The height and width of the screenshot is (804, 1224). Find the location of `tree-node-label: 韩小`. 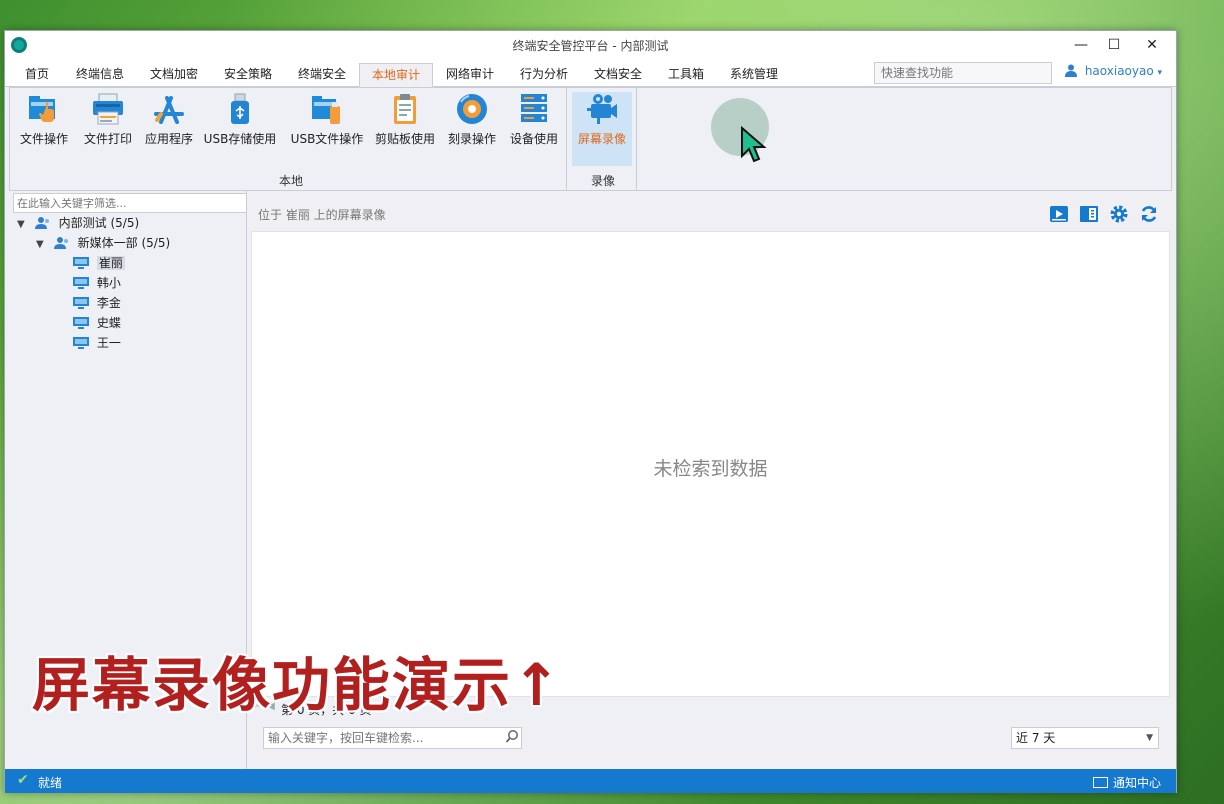

tree-node-label: 韩小 is located at coordinates (108, 283).